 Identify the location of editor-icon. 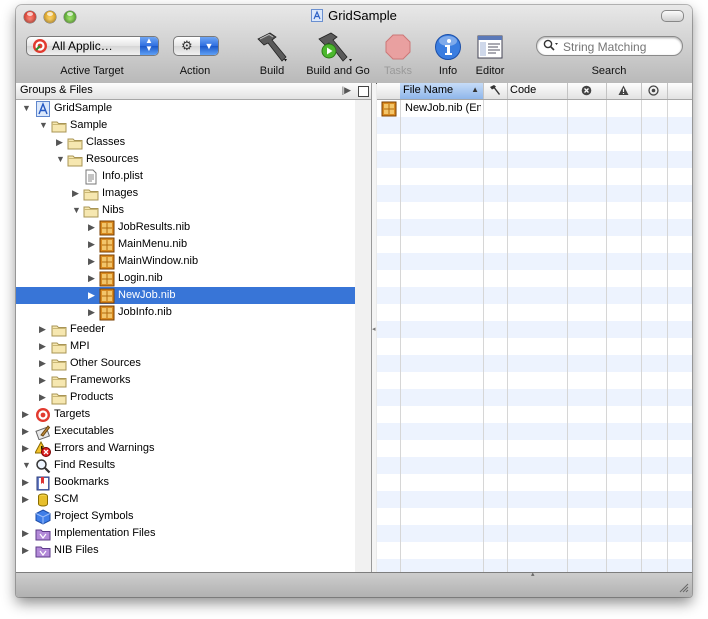
(490, 47).